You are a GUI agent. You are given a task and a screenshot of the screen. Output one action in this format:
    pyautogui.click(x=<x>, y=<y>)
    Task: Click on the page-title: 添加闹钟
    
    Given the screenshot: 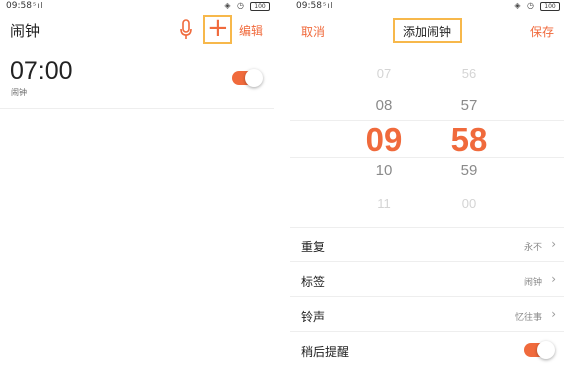 What is the action you would take?
    pyautogui.click(x=427, y=32)
    